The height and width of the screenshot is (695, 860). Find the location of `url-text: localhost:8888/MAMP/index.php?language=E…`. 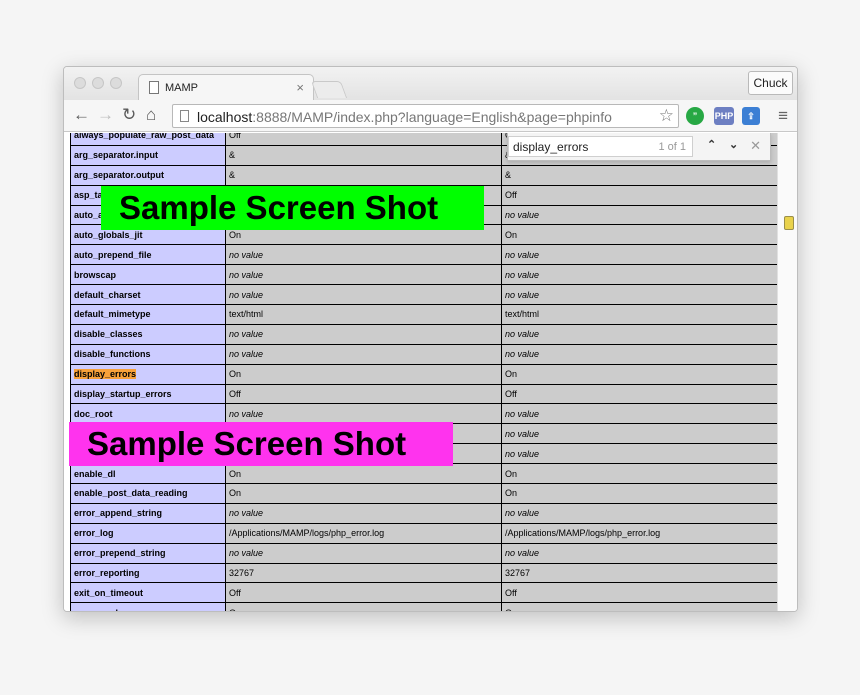

url-text: localhost:8888/MAMP/index.php?language=E… is located at coordinates (404, 117).